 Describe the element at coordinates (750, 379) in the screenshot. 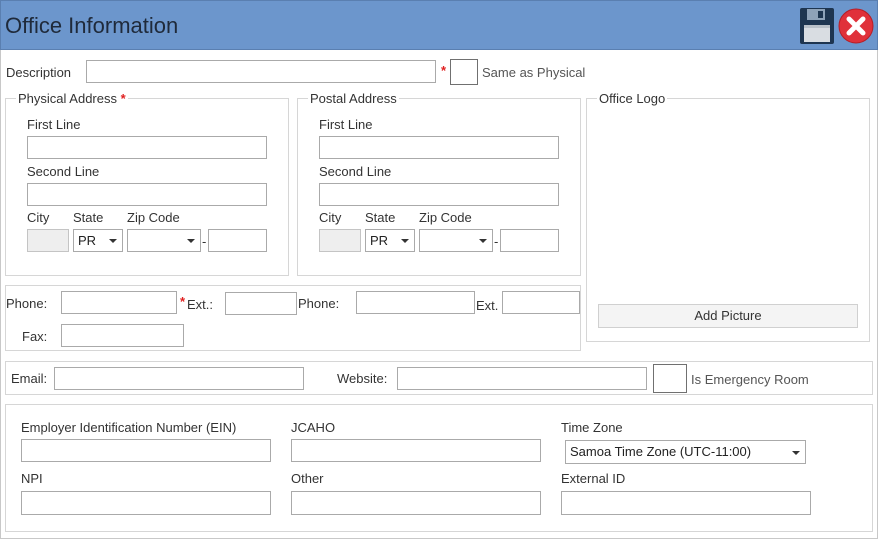

I see `emergency-room-label: Is Emergency Room` at that location.